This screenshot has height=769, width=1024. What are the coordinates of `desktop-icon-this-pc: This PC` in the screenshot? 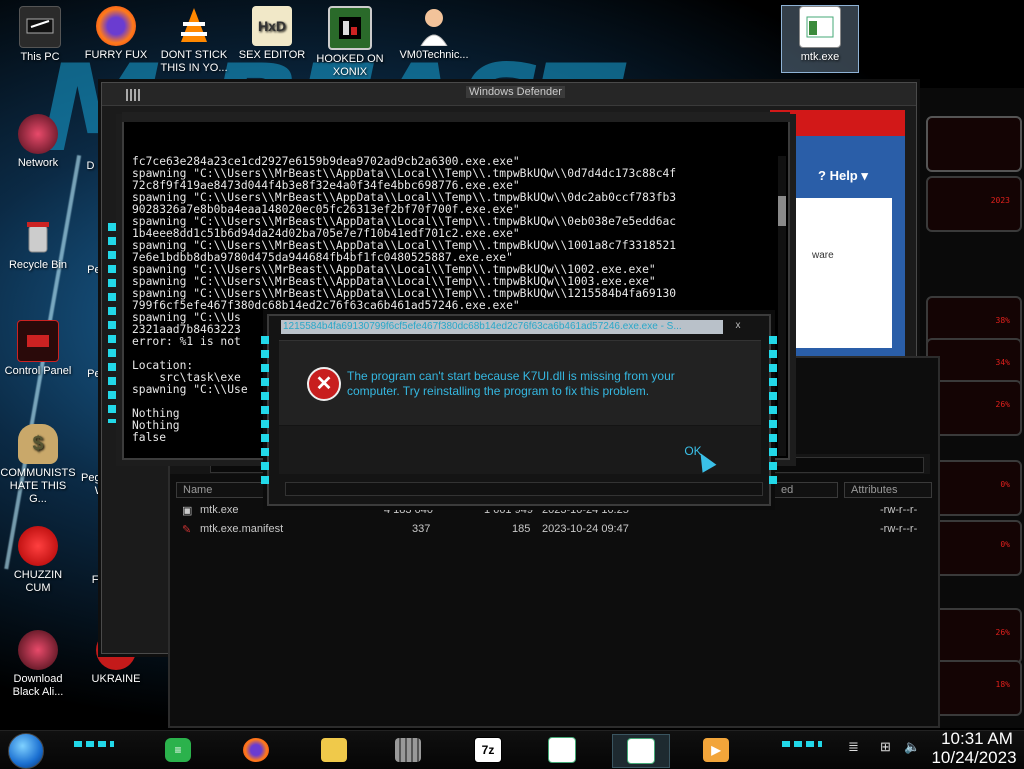 It's located at (40, 35).